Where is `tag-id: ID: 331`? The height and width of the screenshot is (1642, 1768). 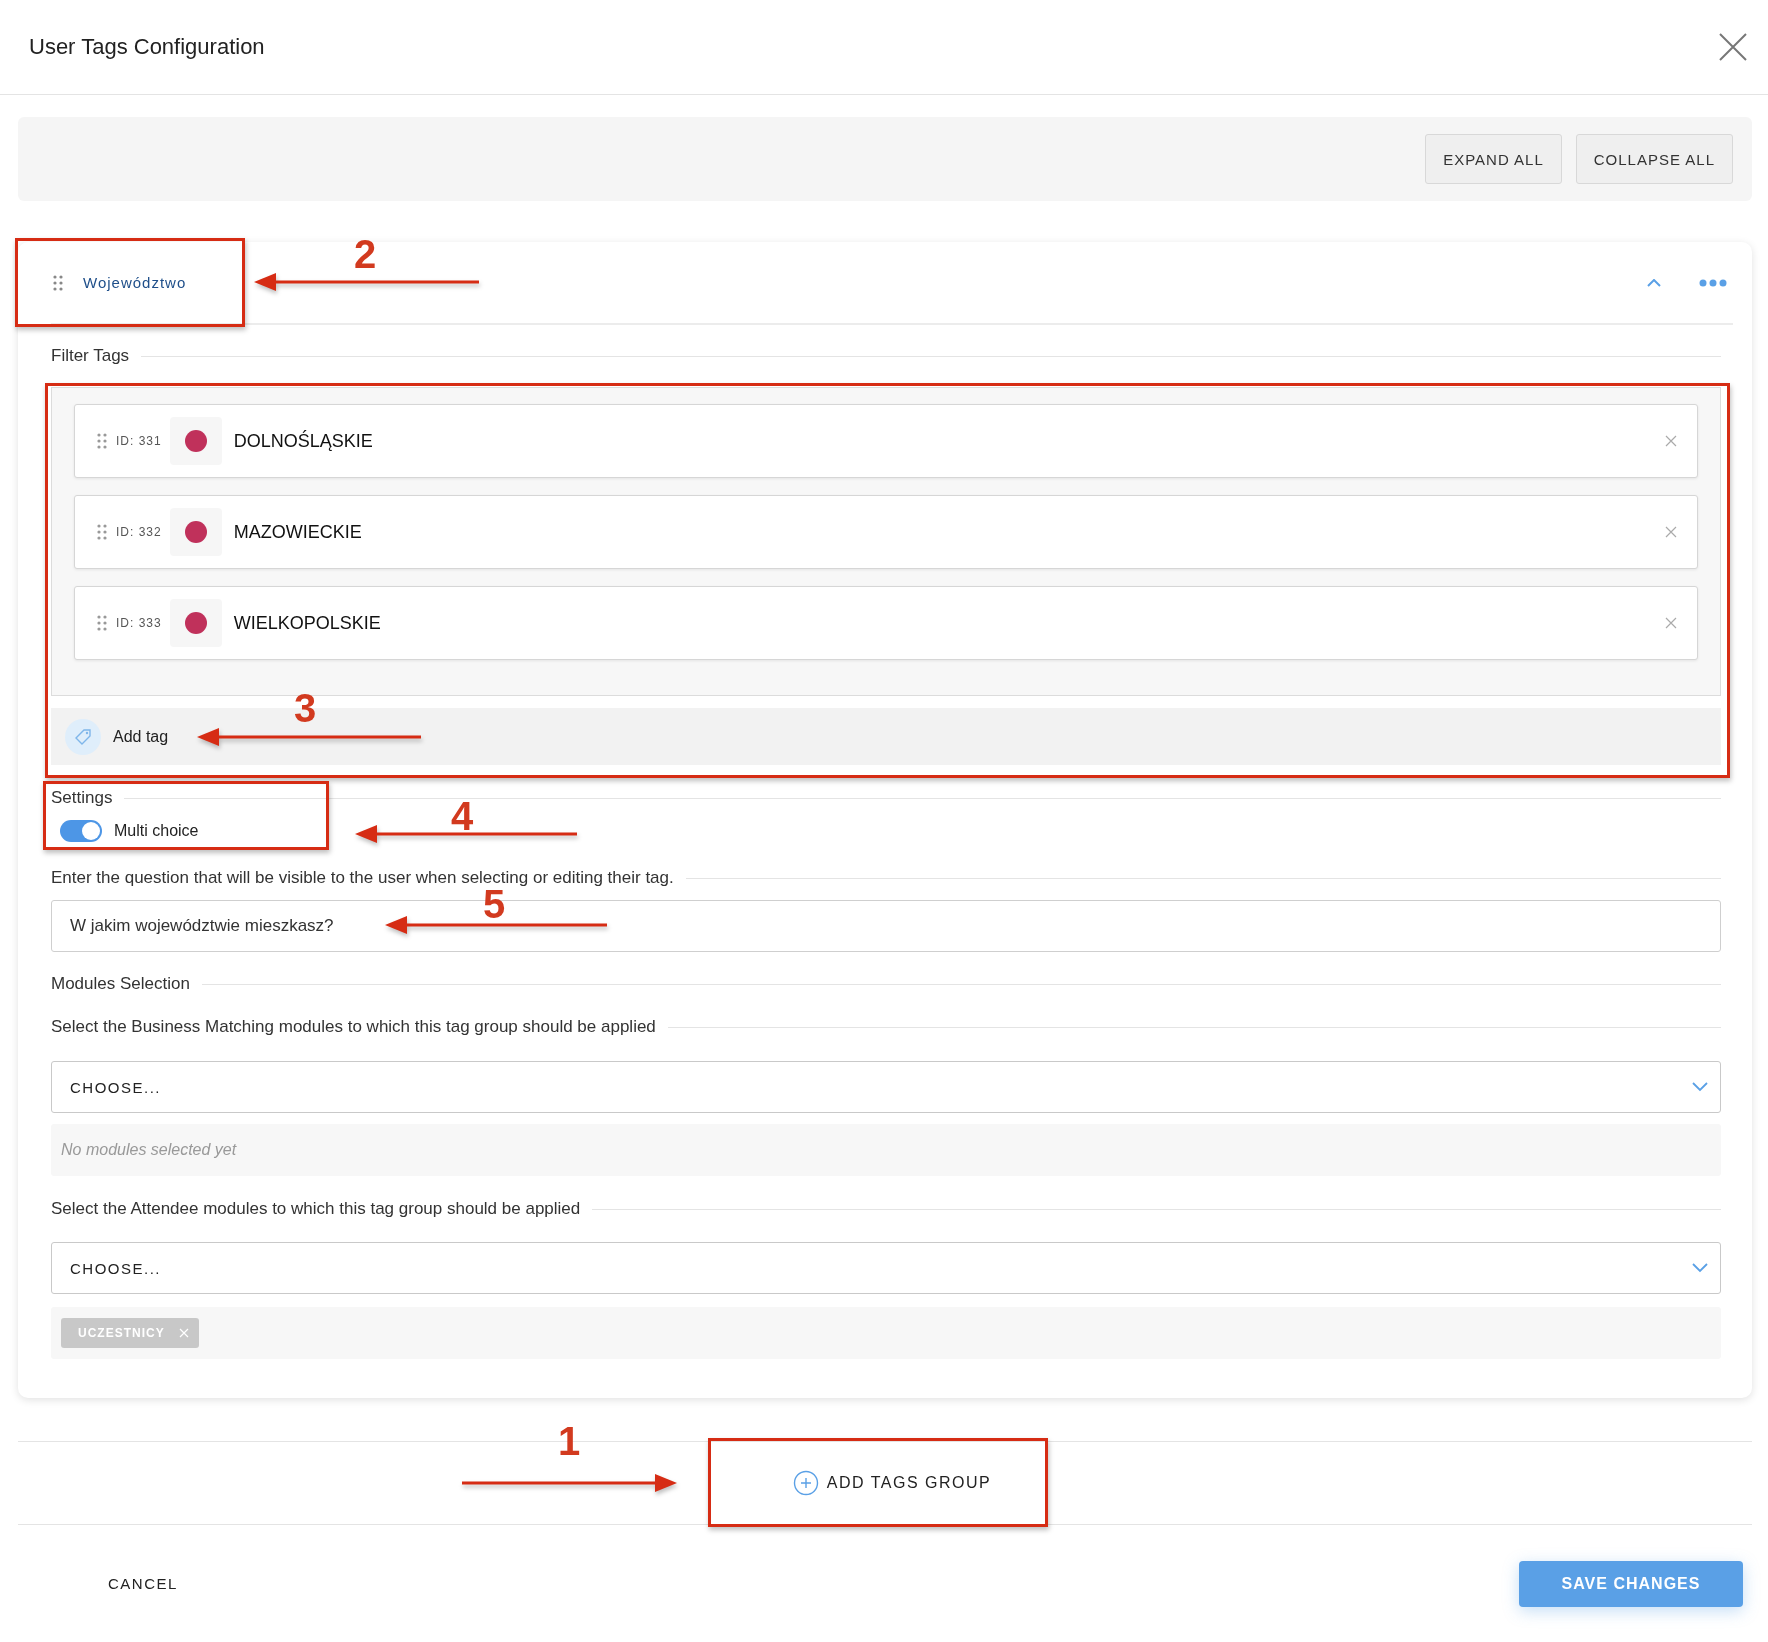 tag-id: ID: 331 is located at coordinates (139, 441).